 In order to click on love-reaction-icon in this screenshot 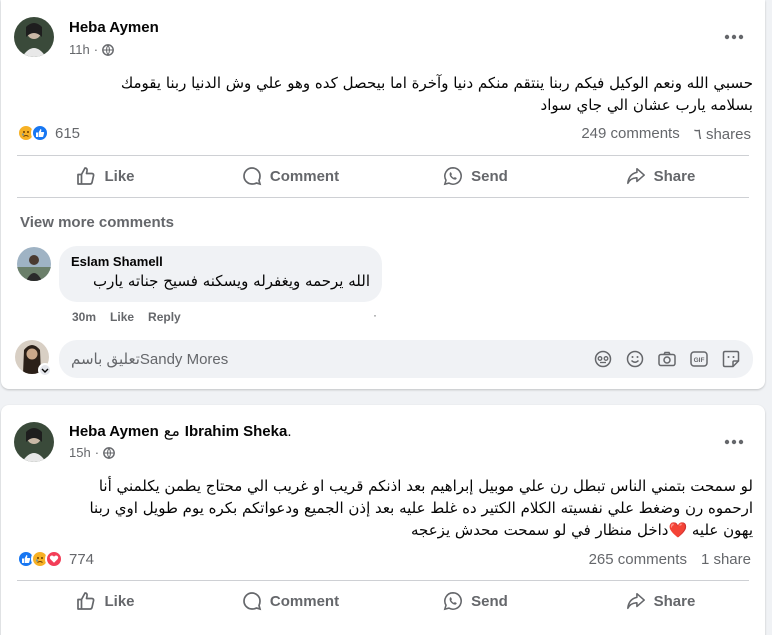, I will do `click(54, 559)`.